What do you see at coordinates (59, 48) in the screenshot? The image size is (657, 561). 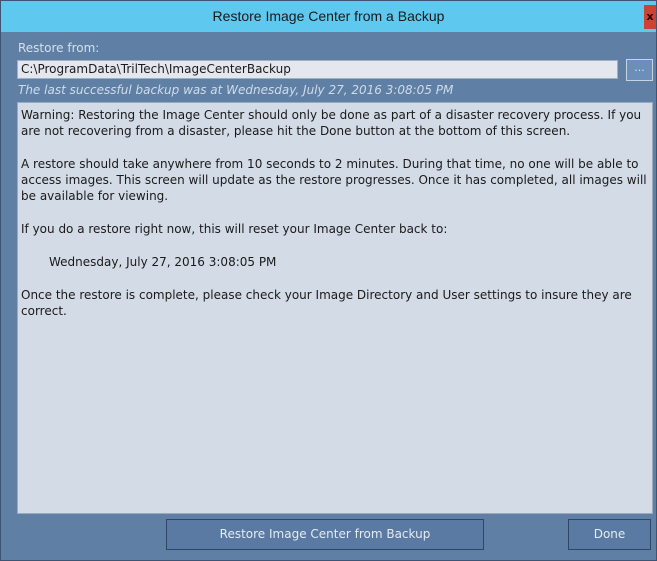 I see `restore-from-label: Restore from:` at bounding box center [59, 48].